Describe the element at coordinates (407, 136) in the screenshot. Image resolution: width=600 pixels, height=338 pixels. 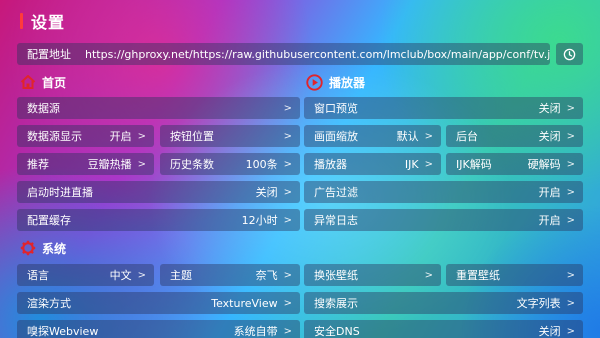
I see `scale-value: 默认` at that location.